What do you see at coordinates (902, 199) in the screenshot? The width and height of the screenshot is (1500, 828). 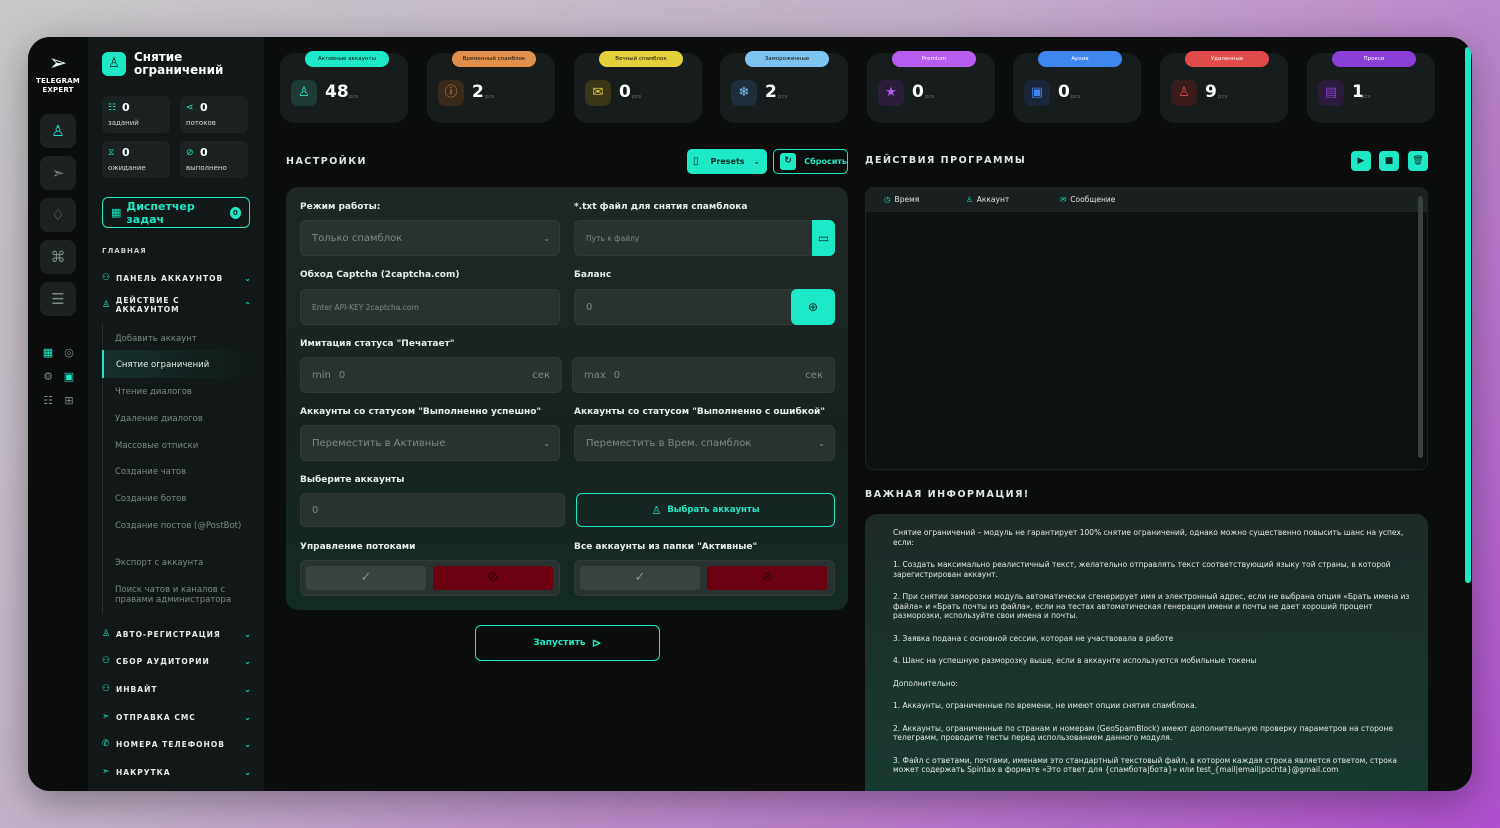 I see `log-col-time: ◷ Время` at bounding box center [902, 199].